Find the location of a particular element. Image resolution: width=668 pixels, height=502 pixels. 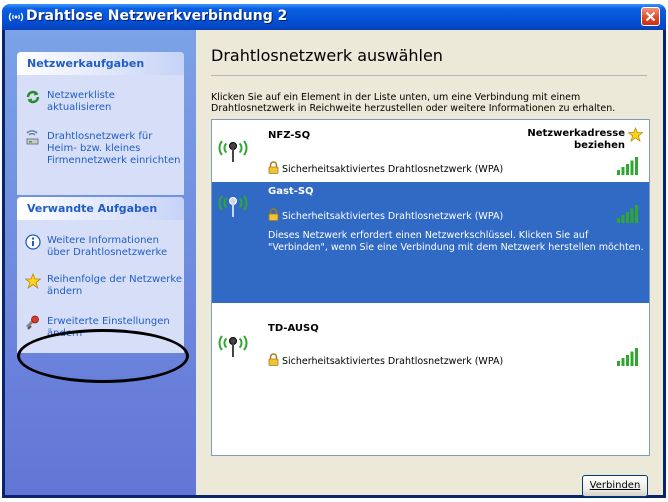

connect-button: Verbinden is located at coordinates (615, 486).